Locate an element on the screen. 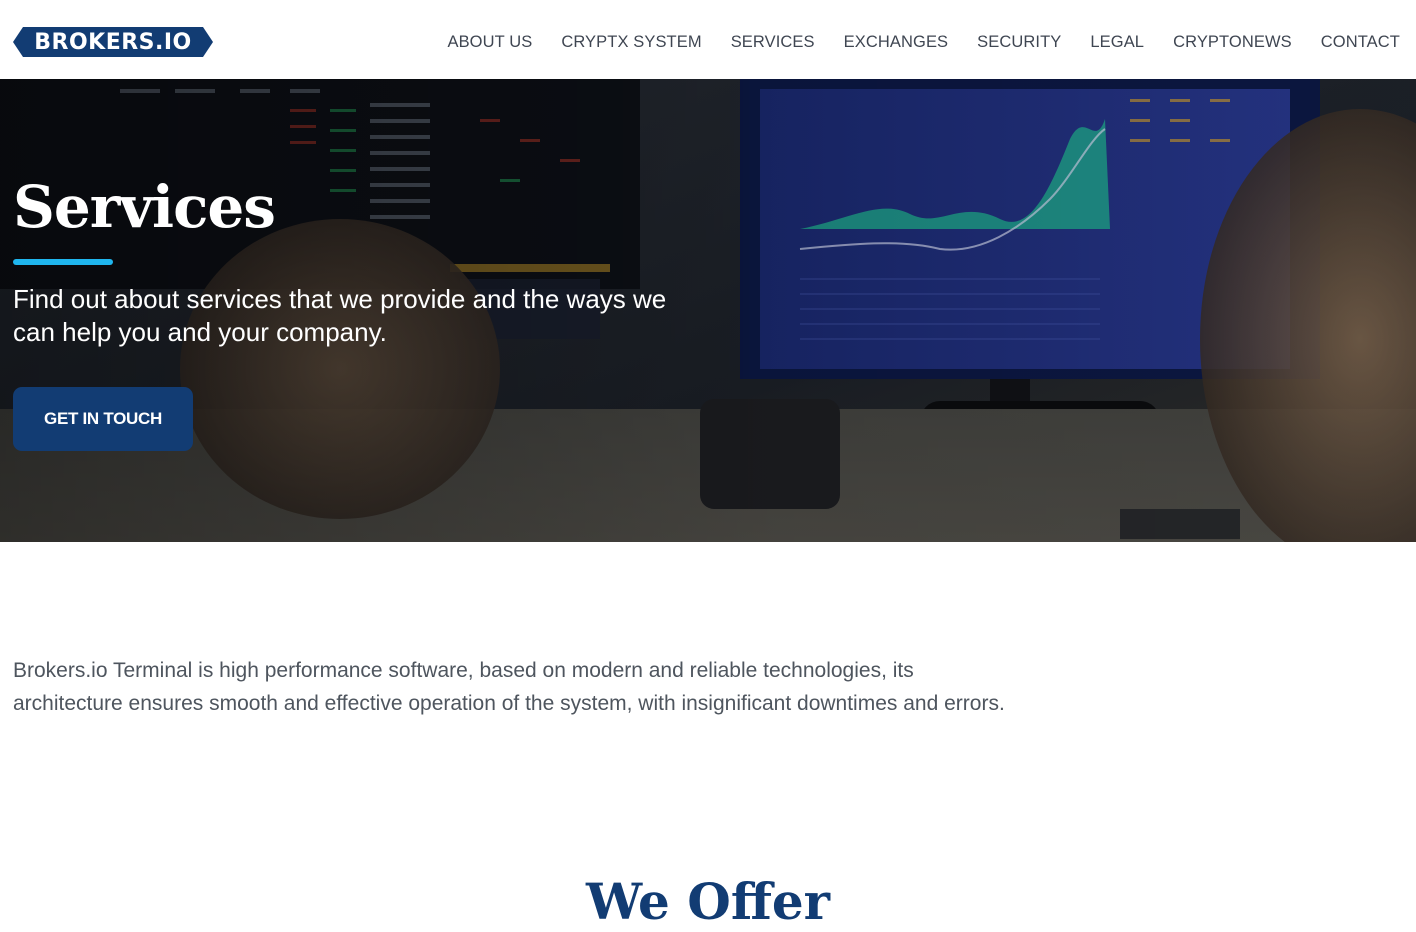 The height and width of the screenshot is (932, 1416). logo-text: BROKERS.IO is located at coordinates (113, 42).